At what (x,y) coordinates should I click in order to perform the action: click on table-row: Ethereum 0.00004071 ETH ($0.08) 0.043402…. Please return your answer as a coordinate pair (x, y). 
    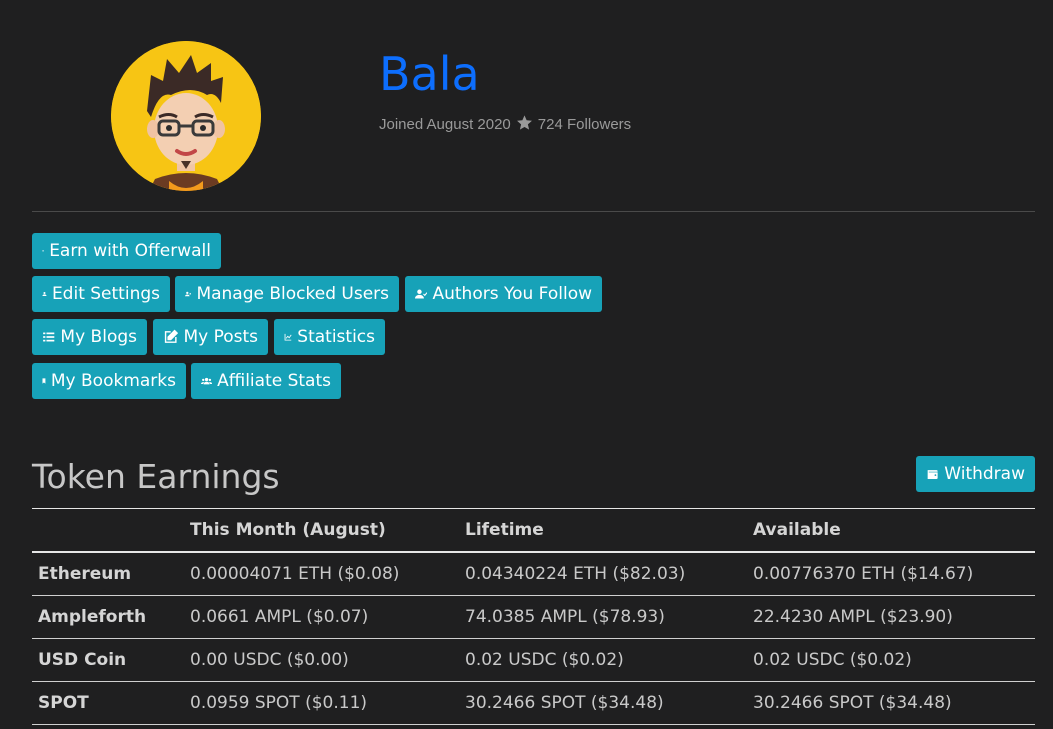
    Looking at the image, I should click on (533, 574).